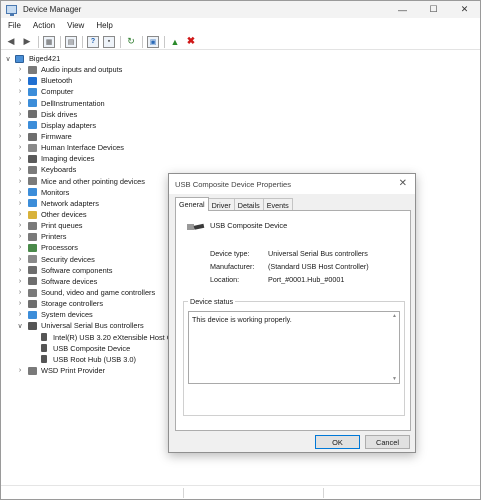 The height and width of the screenshot is (500, 481). What do you see at coordinates (131, 42) in the screenshot?
I see `scan-hardware-icon: ↻` at bounding box center [131, 42].